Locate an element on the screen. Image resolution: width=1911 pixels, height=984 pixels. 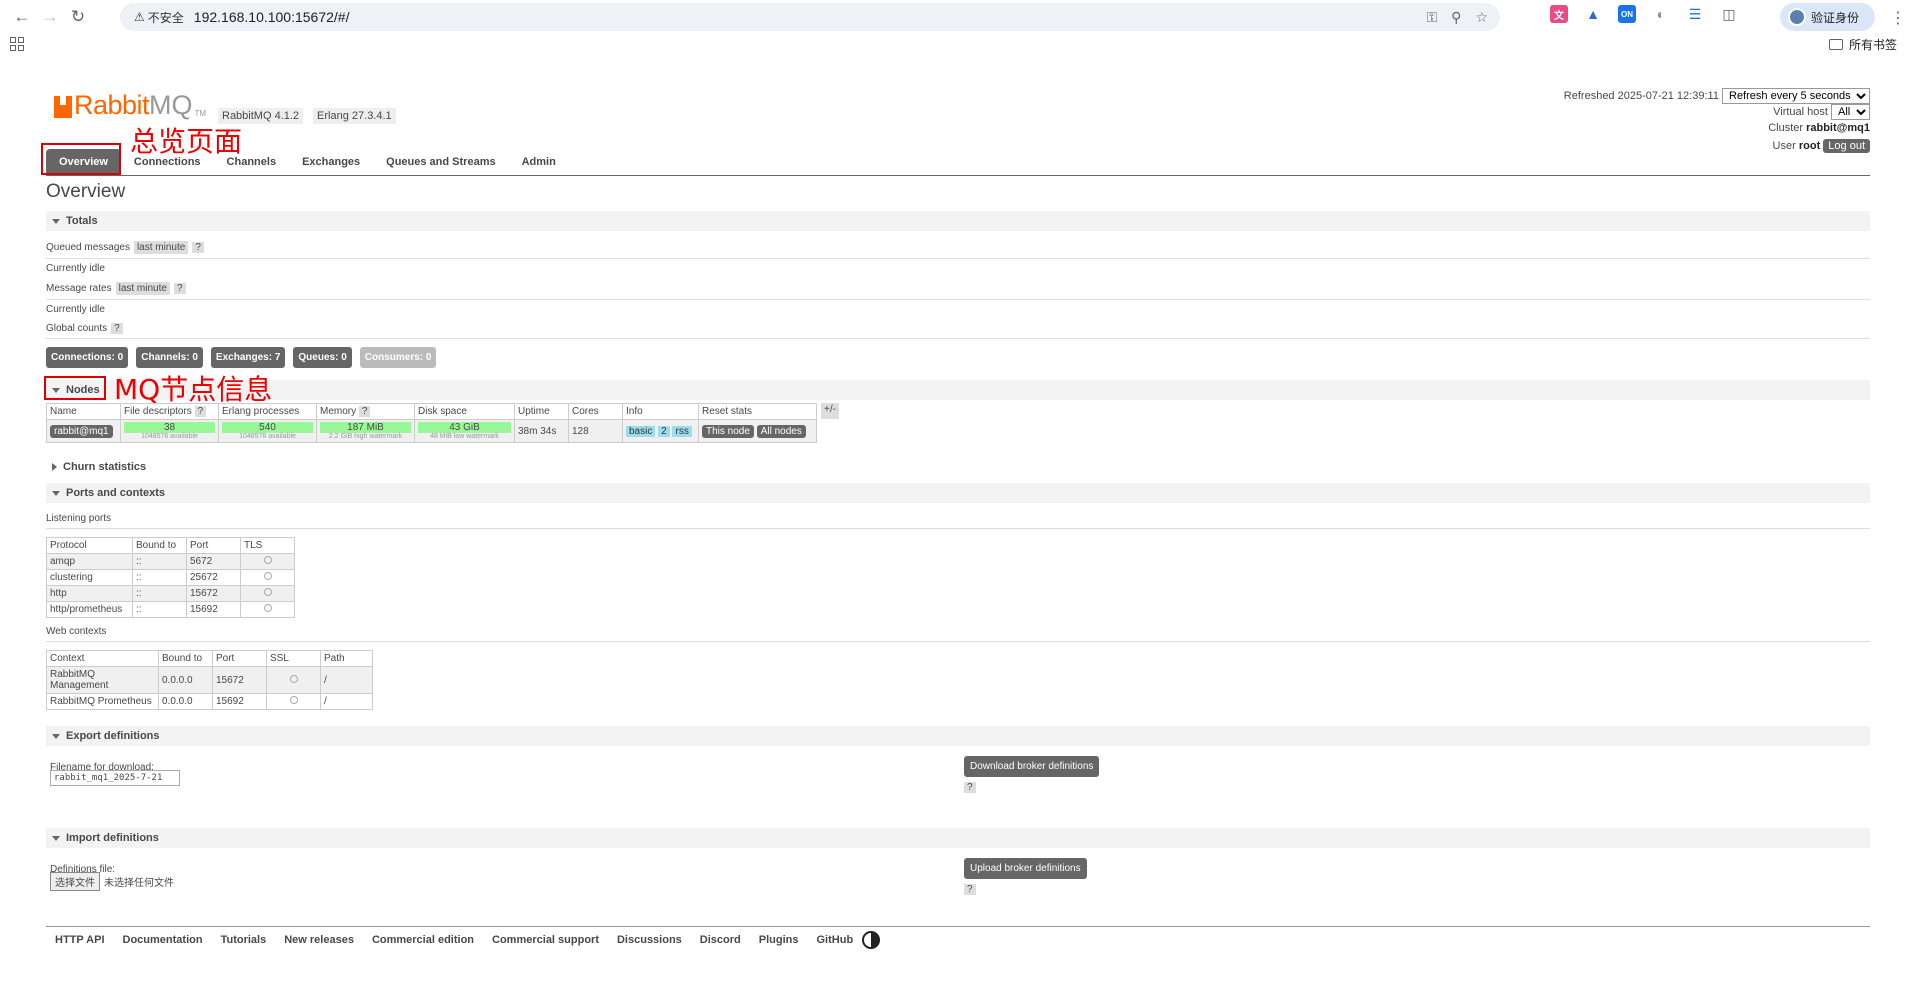
export-filename-input: rabbit_mq1_2025-7-21 is located at coordinates (115, 778).